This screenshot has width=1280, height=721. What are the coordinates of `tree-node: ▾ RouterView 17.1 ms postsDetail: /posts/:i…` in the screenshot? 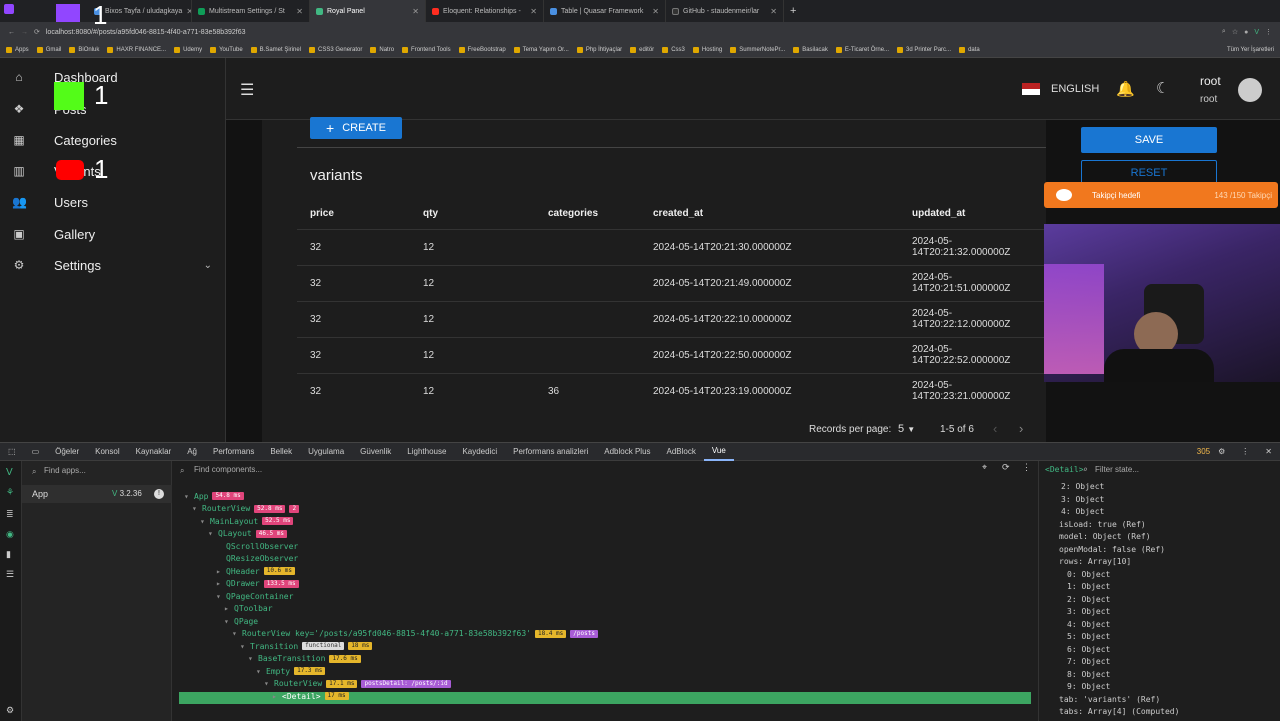 It's located at (357, 684).